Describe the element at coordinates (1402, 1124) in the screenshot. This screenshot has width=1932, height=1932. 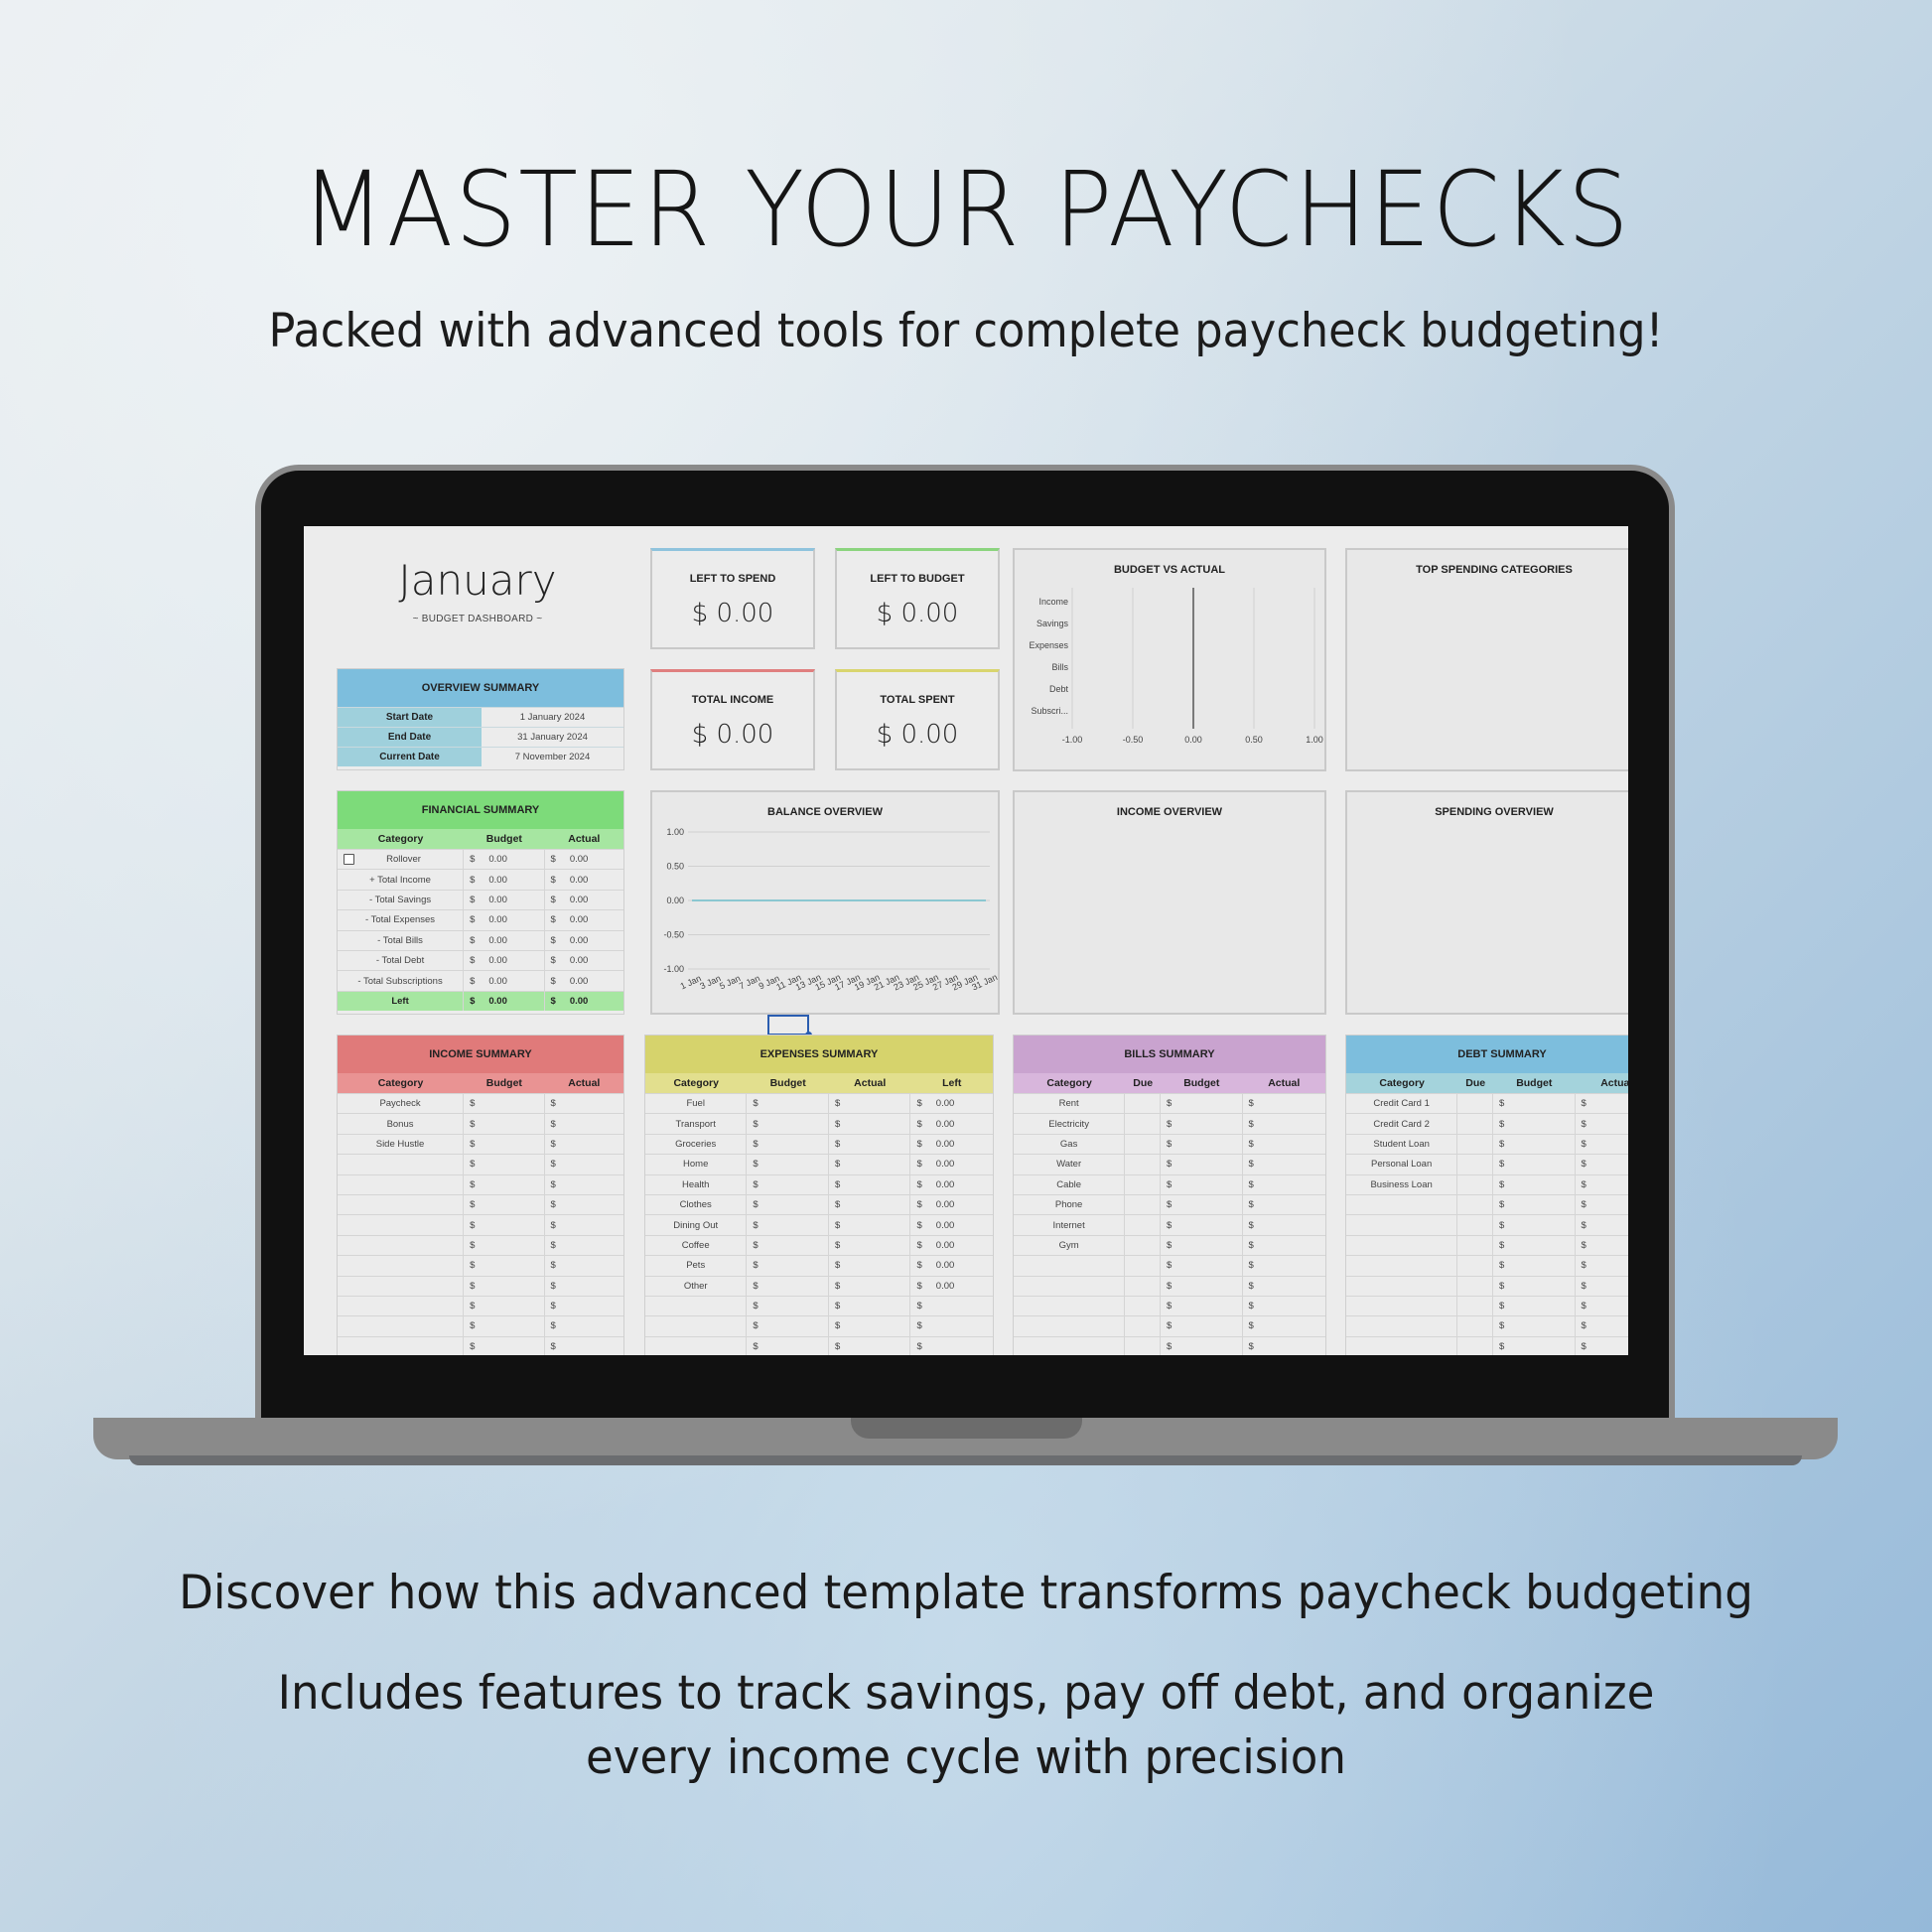
I see `category-cell: Credit Card 2` at that location.